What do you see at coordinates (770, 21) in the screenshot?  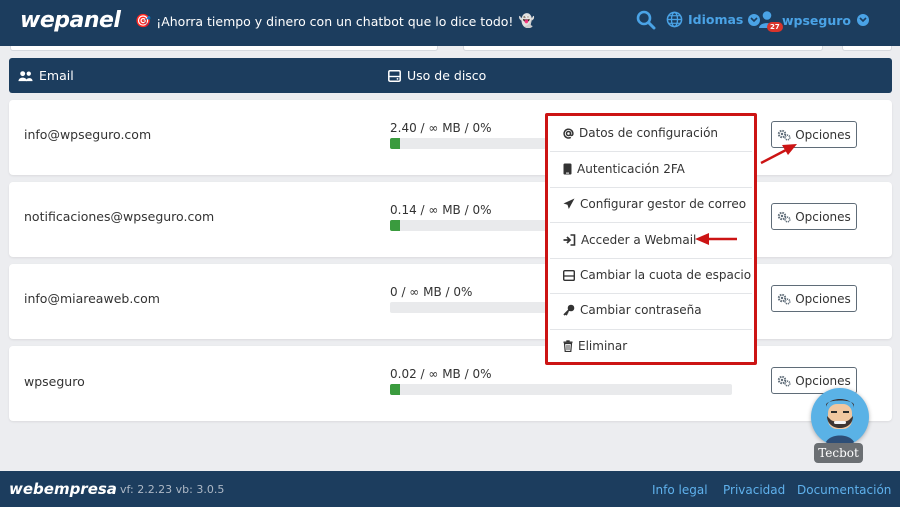 I see `user-avatar: 27` at bounding box center [770, 21].